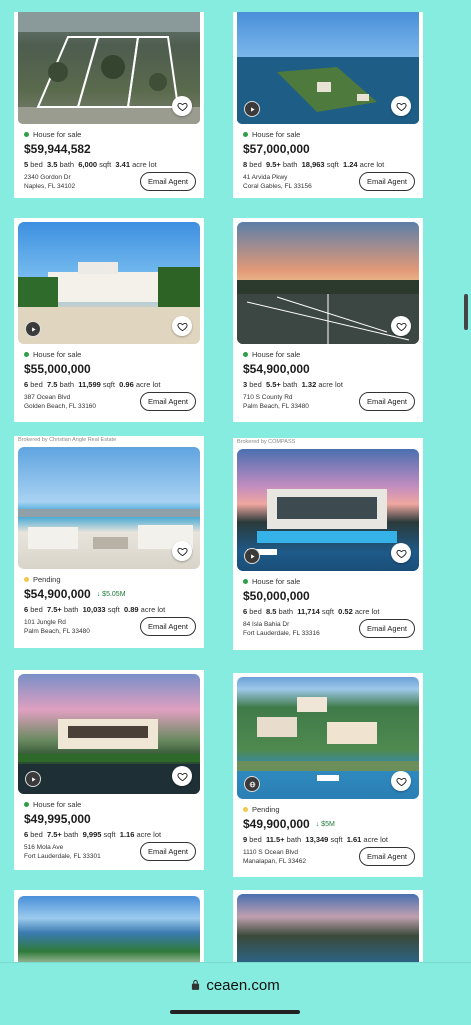 The image size is (471, 1025). What do you see at coordinates (57, 369) in the screenshot?
I see `listing-price: $55,000,000` at bounding box center [57, 369].